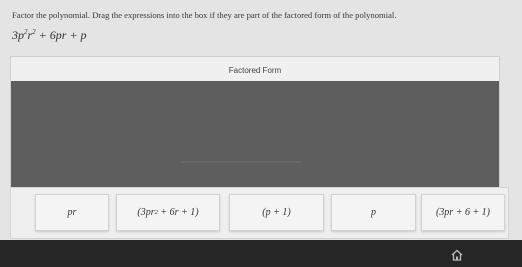  What do you see at coordinates (179, 212) in the screenshot?
I see `chip-label-rest: + 6r + 1)` at bounding box center [179, 212].